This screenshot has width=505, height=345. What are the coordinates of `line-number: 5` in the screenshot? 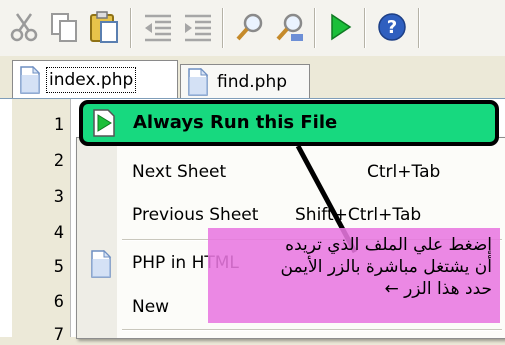 It's located at (58, 267).